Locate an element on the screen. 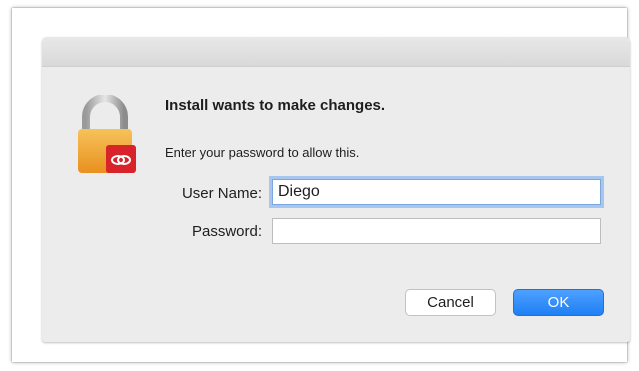 This screenshot has width=639, height=371. username-field is located at coordinates (436, 192).